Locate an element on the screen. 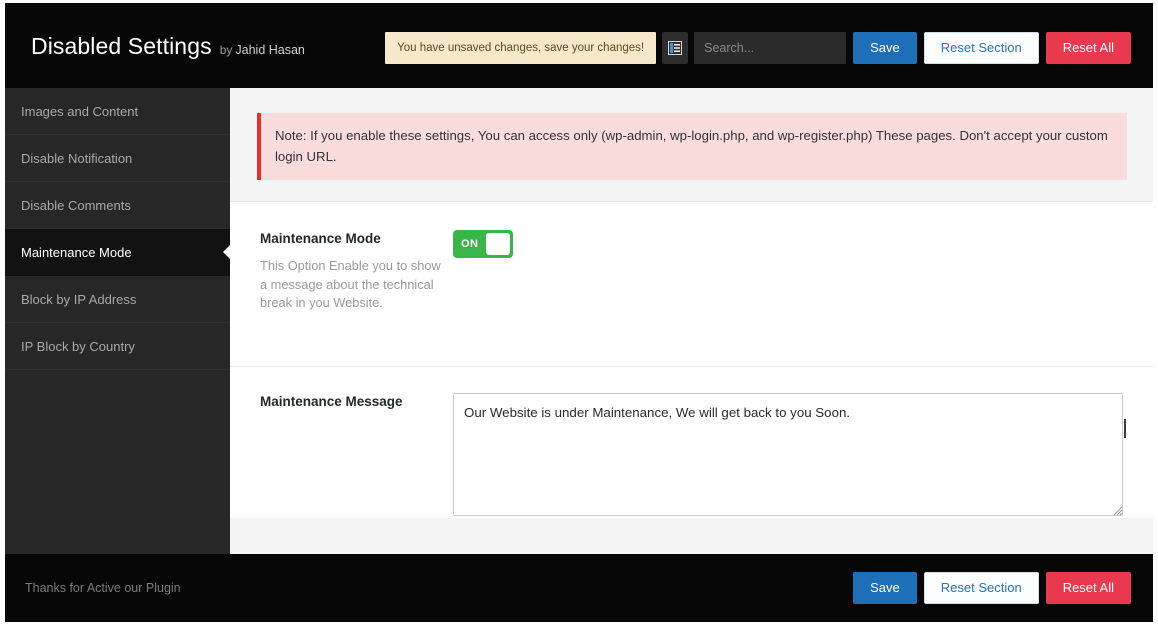  footer-reset-all-button: Reset All is located at coordinates (1088, 588).